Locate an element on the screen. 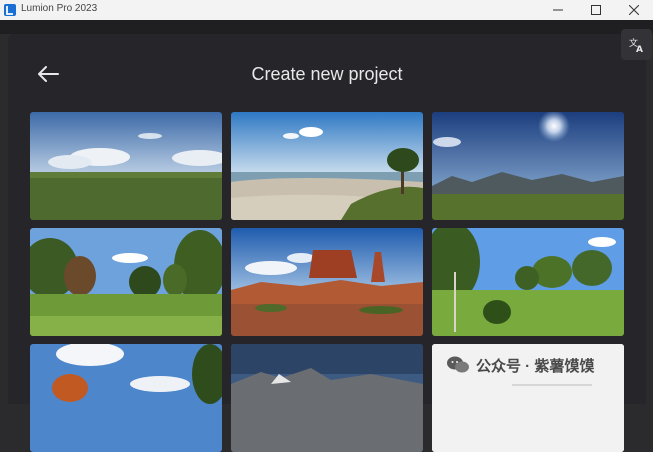  maximize-button is located at coordinates (596, 10).